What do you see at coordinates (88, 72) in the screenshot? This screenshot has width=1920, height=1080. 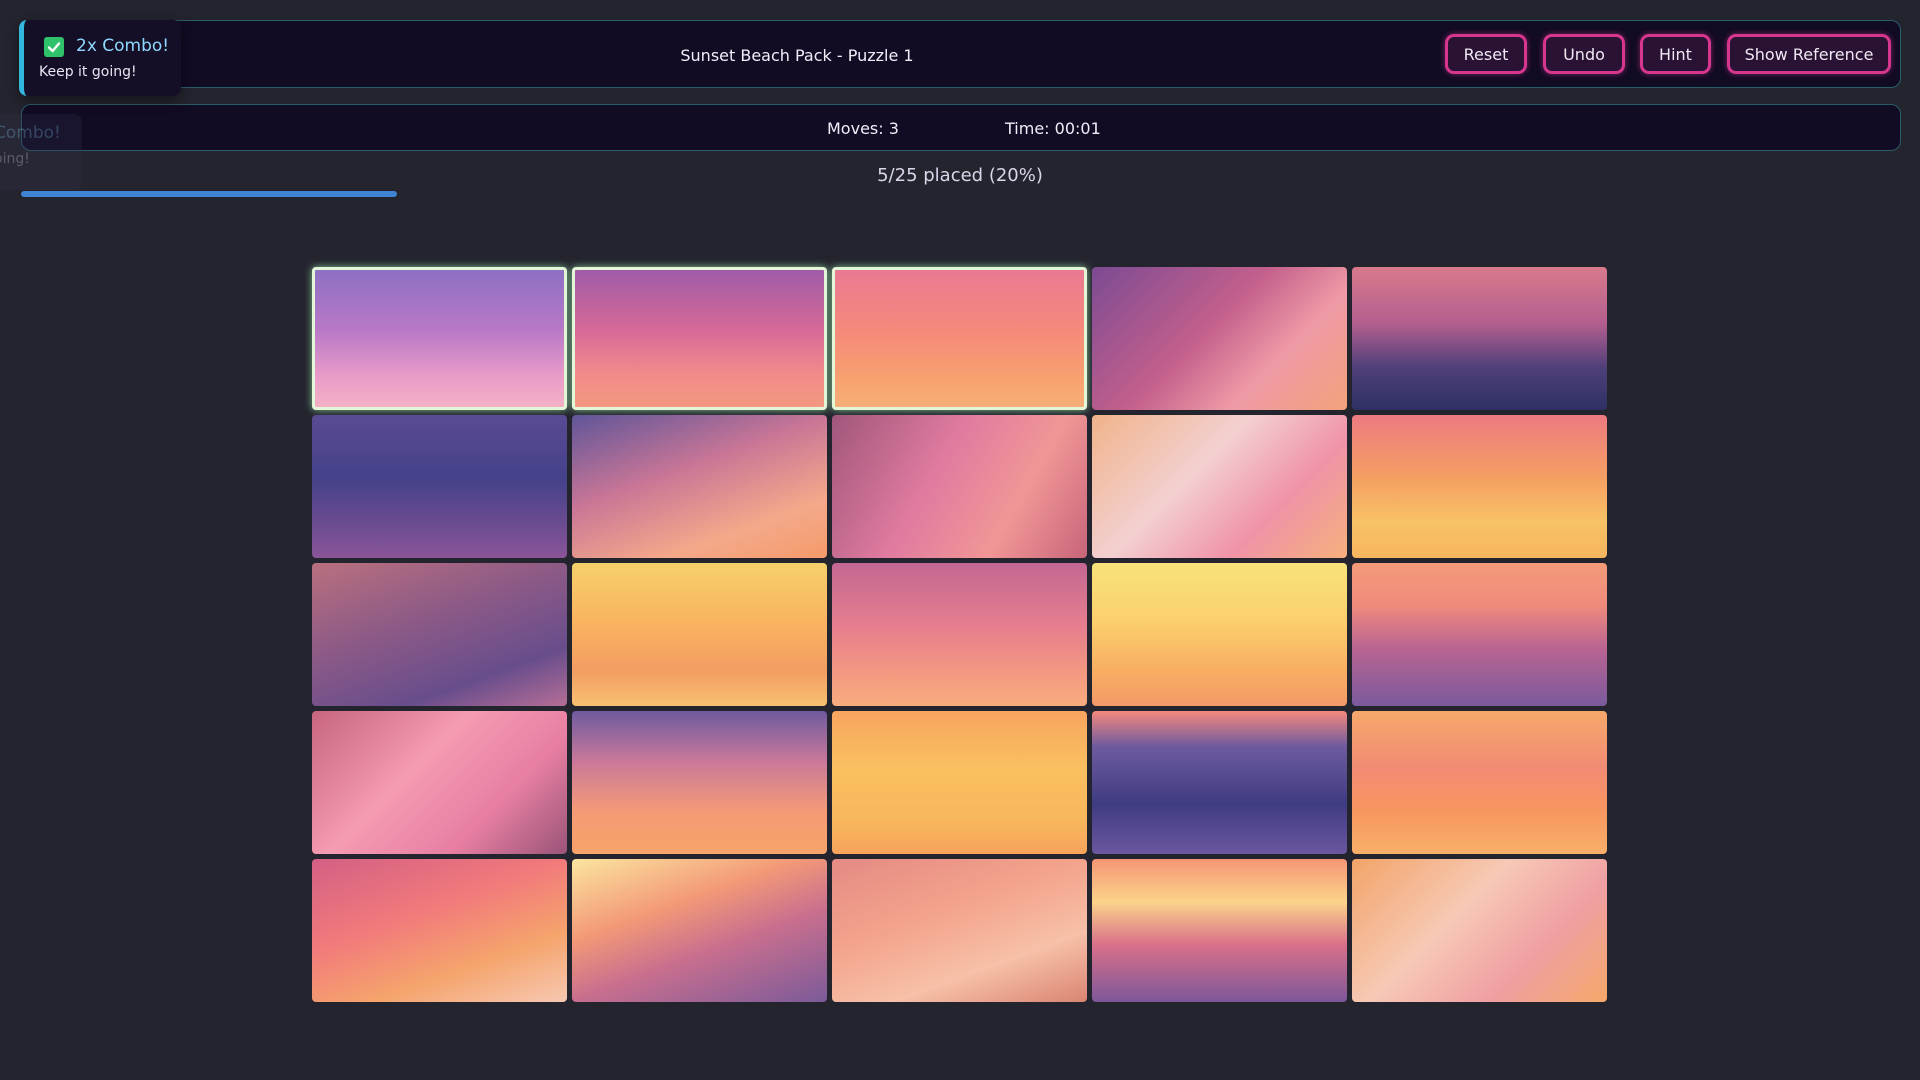 I see `combo-toast-subtitle: Keep it going!` at bounding box center [88, 72].